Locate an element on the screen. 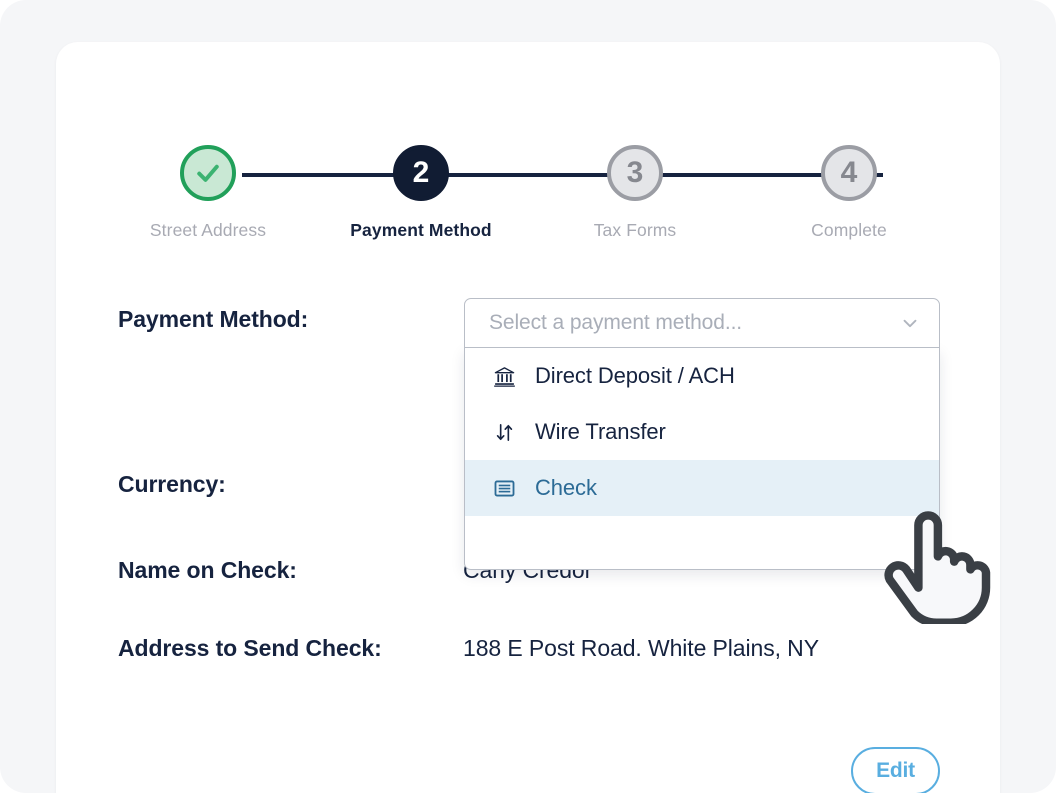 The width and height of the screenshot is (1056, 793). chevron-down-icon is located at coordinates (910, 323).